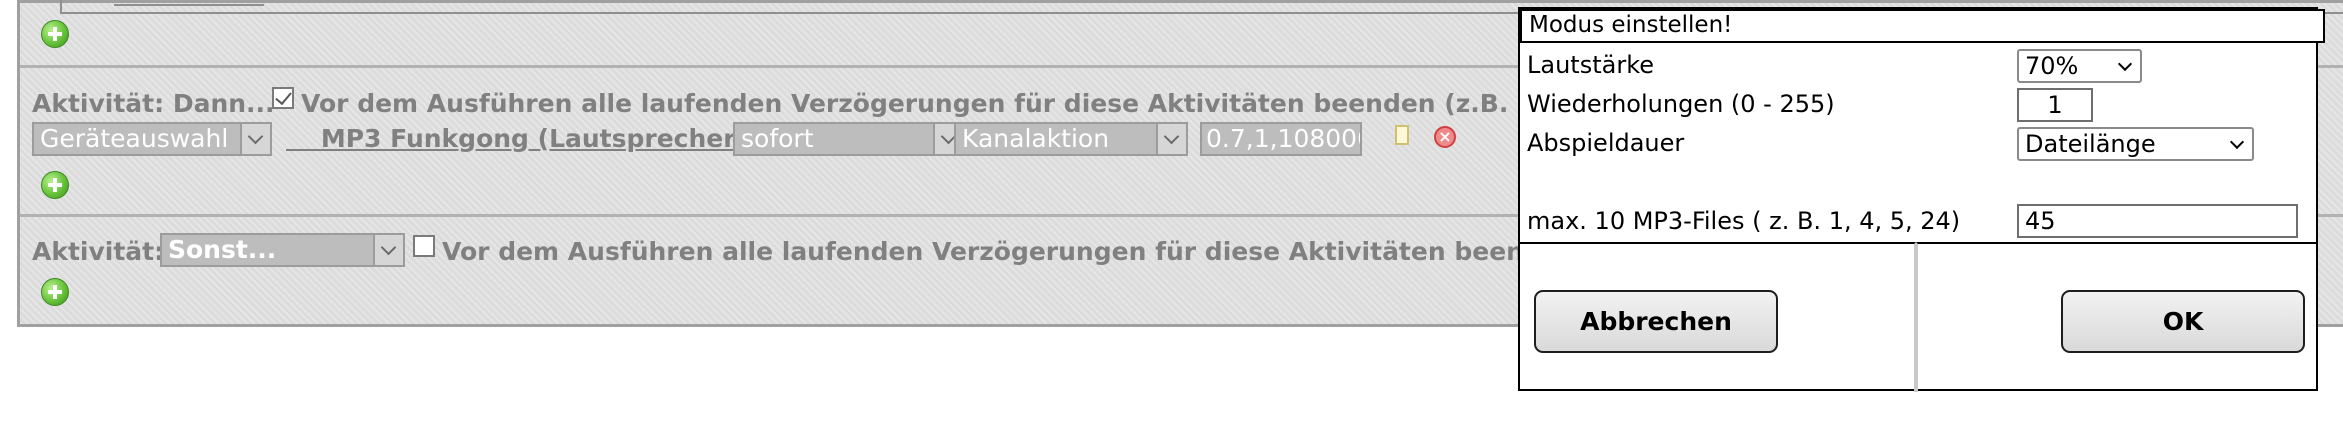 The width and height of the screenshot is (2343, 429). Describe the element at coordinates (1590, 65) in the screenshot. I see `volume-label: Lautstärke` at that location.